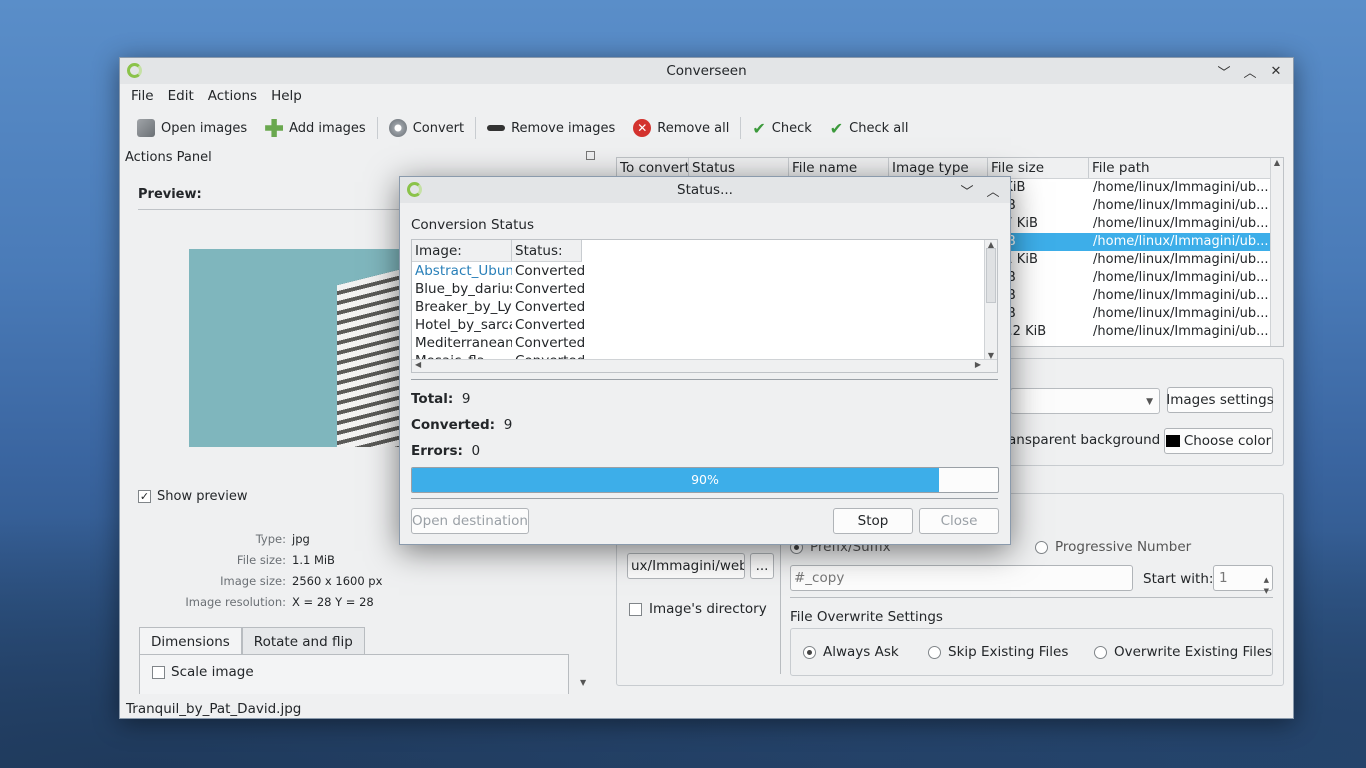 This screenshot has height=768, width=1366. What do you see at coordinates (1276, 71) in the screenshot?
I see `close-icon: ✕` at bounding box center [1276, 71].